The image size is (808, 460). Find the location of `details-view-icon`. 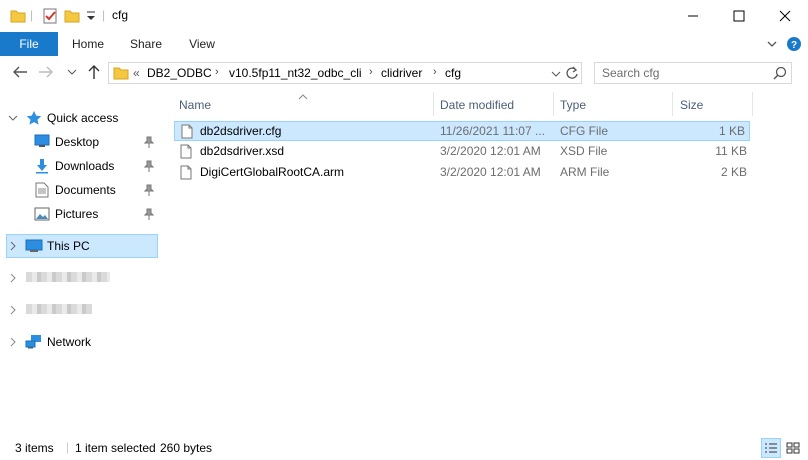

details-view-icon is located at coordinates (771, 448).